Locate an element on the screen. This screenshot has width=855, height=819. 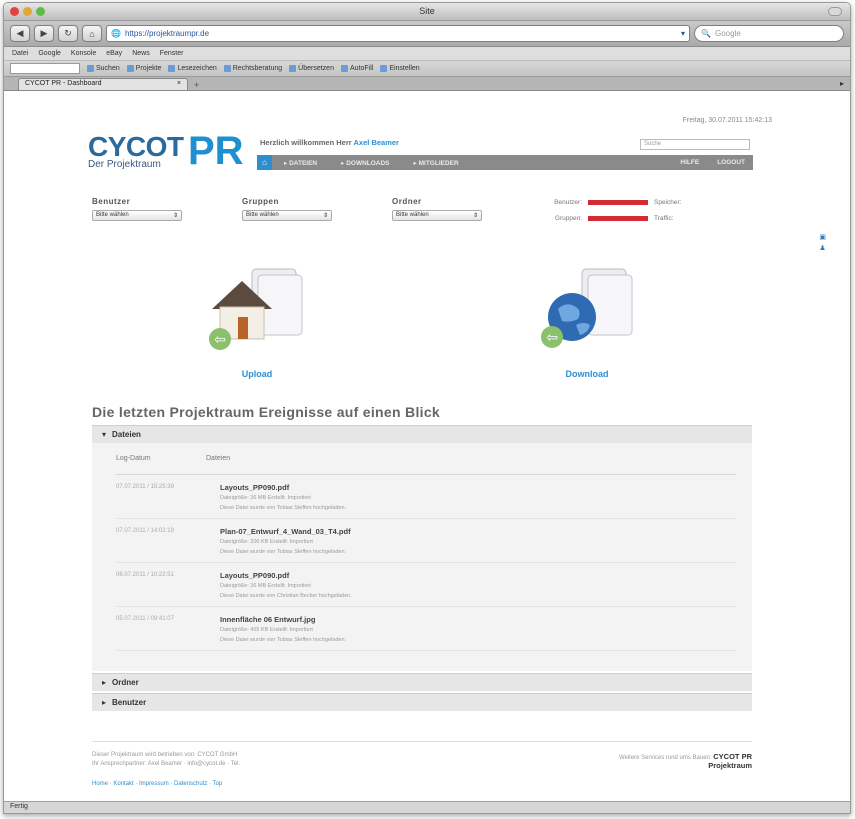
site-search-input: Suche is located at coordinates (695, 144).